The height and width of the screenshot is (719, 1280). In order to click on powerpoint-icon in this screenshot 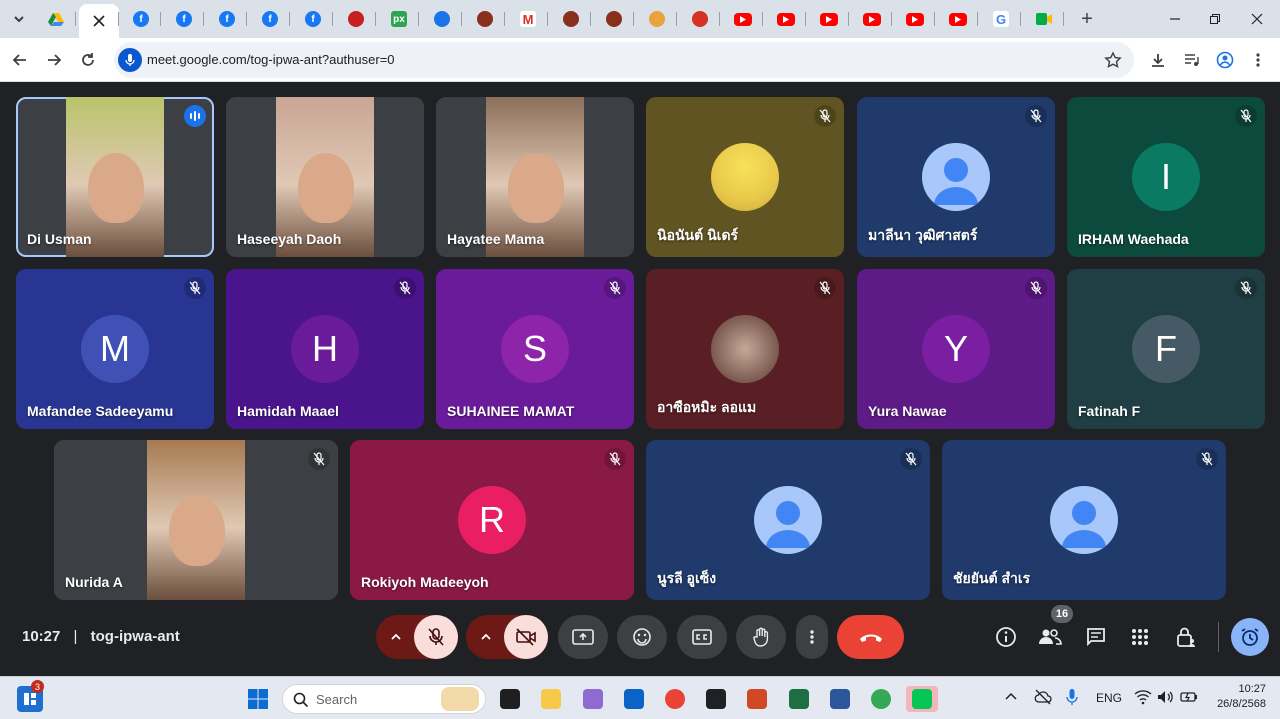, I will do `click(757, 699)`.